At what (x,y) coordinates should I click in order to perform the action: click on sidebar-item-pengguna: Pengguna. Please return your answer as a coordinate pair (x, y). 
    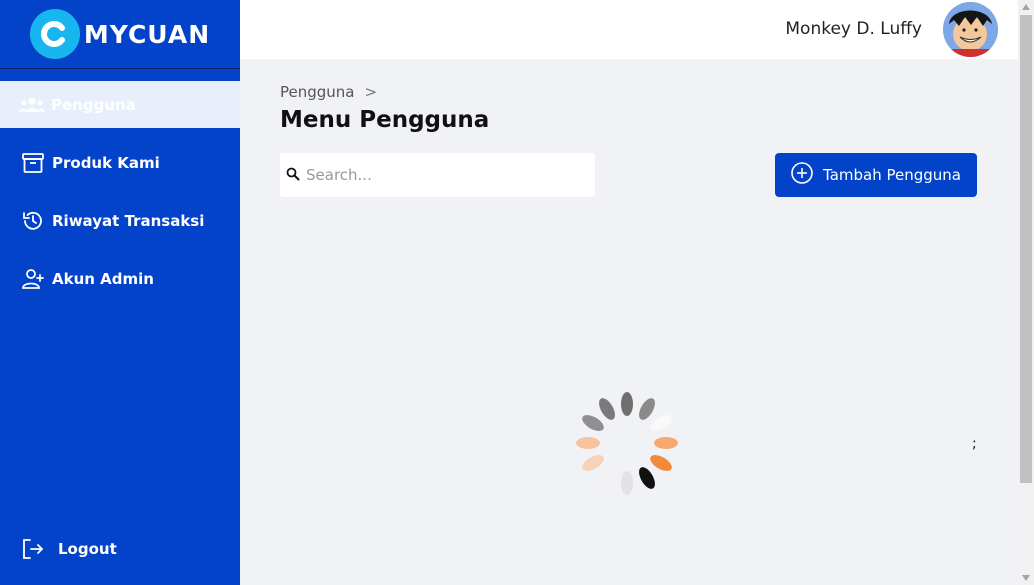
    Looking at the image, I should click on (120, 104).